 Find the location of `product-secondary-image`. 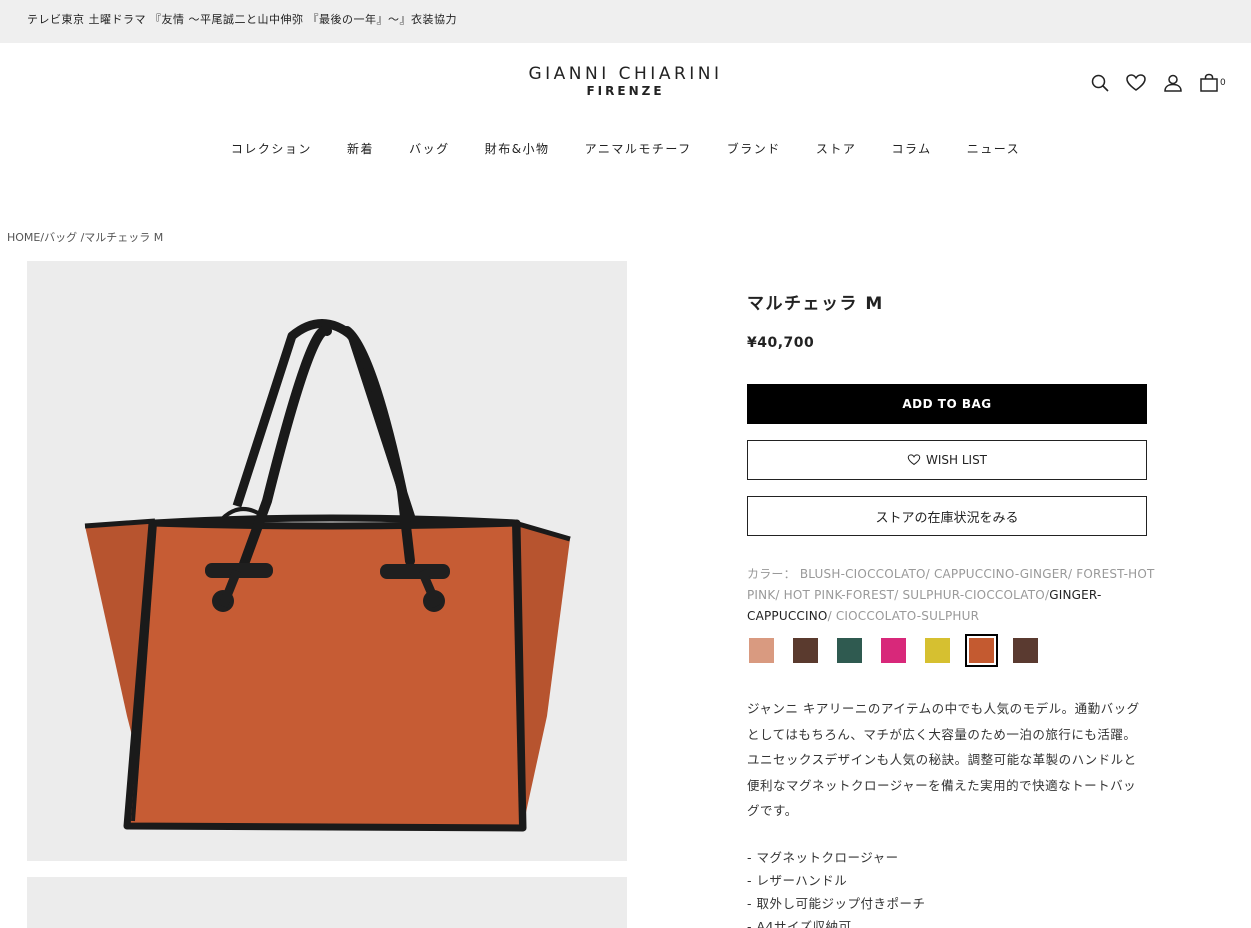

product-secondary-image is located at coordinates (327, 902).